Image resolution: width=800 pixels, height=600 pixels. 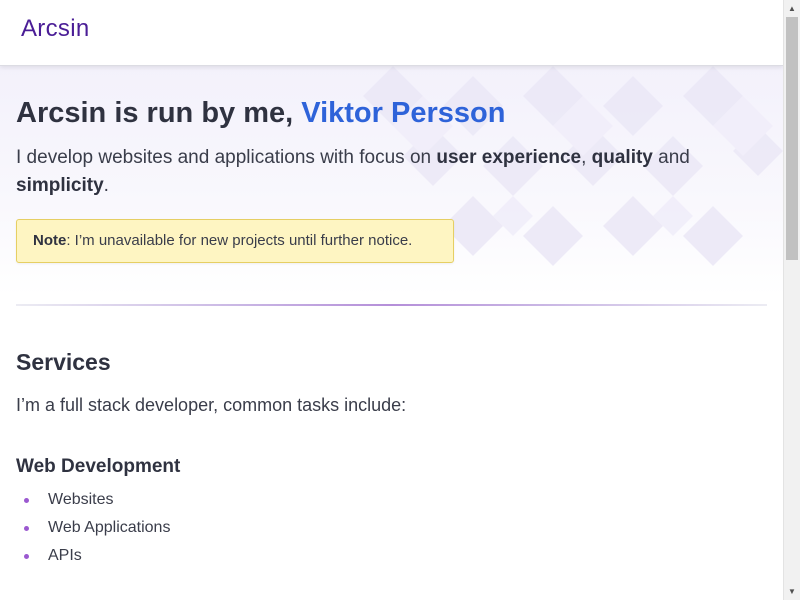 I want to click on hero-desc-emphasis: user experience, so click(x=509, y=157).